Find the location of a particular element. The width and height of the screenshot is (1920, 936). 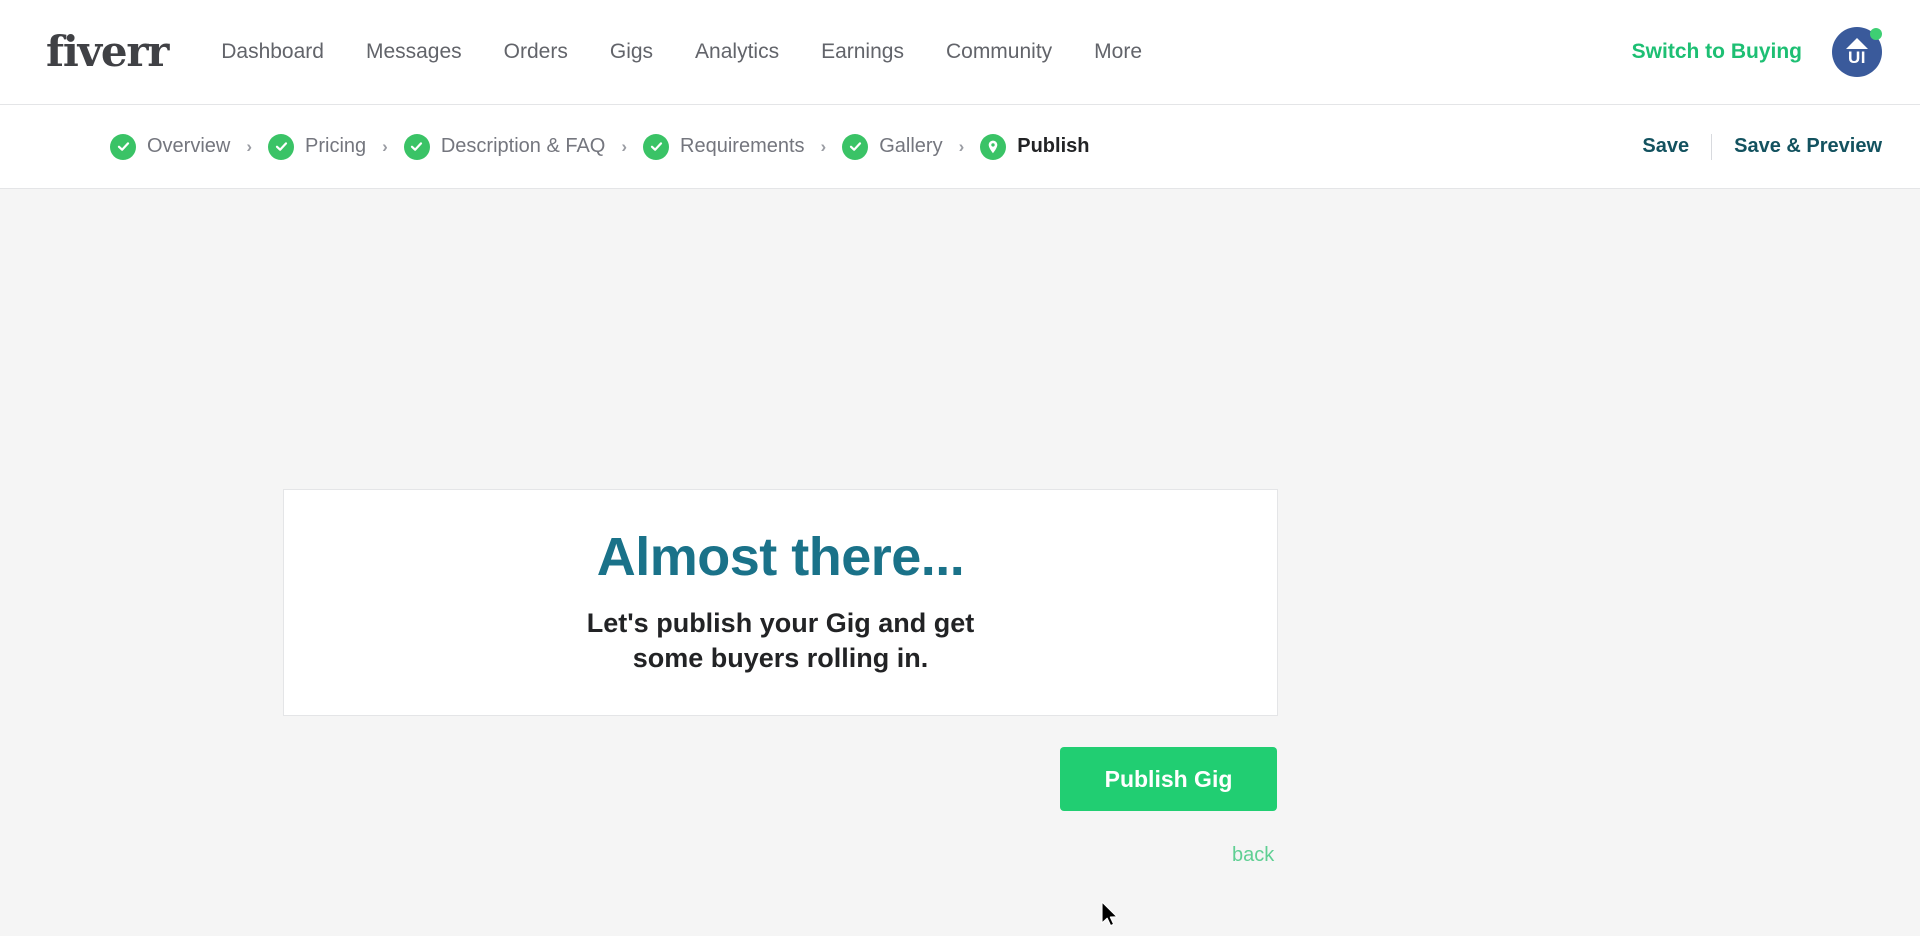

publish-gig-button: Publish Gig is located at coordinates (1168, 779).